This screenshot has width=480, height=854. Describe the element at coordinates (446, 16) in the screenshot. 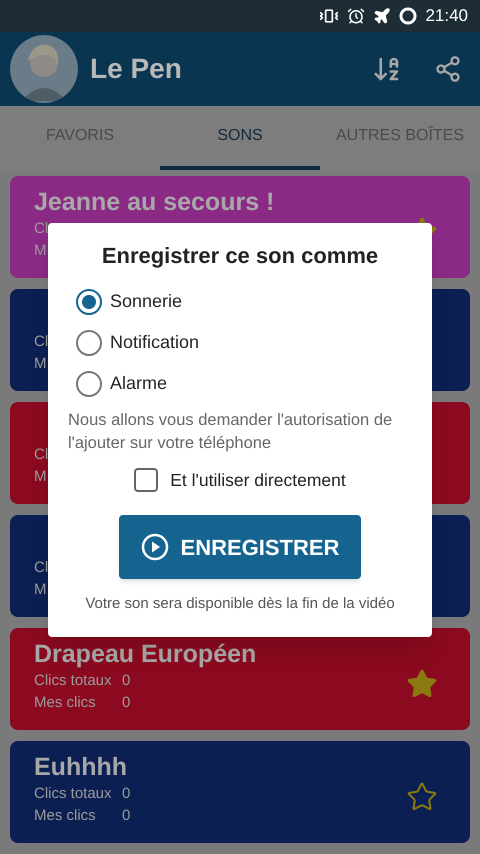

I see `clock: 21:40` at that location.